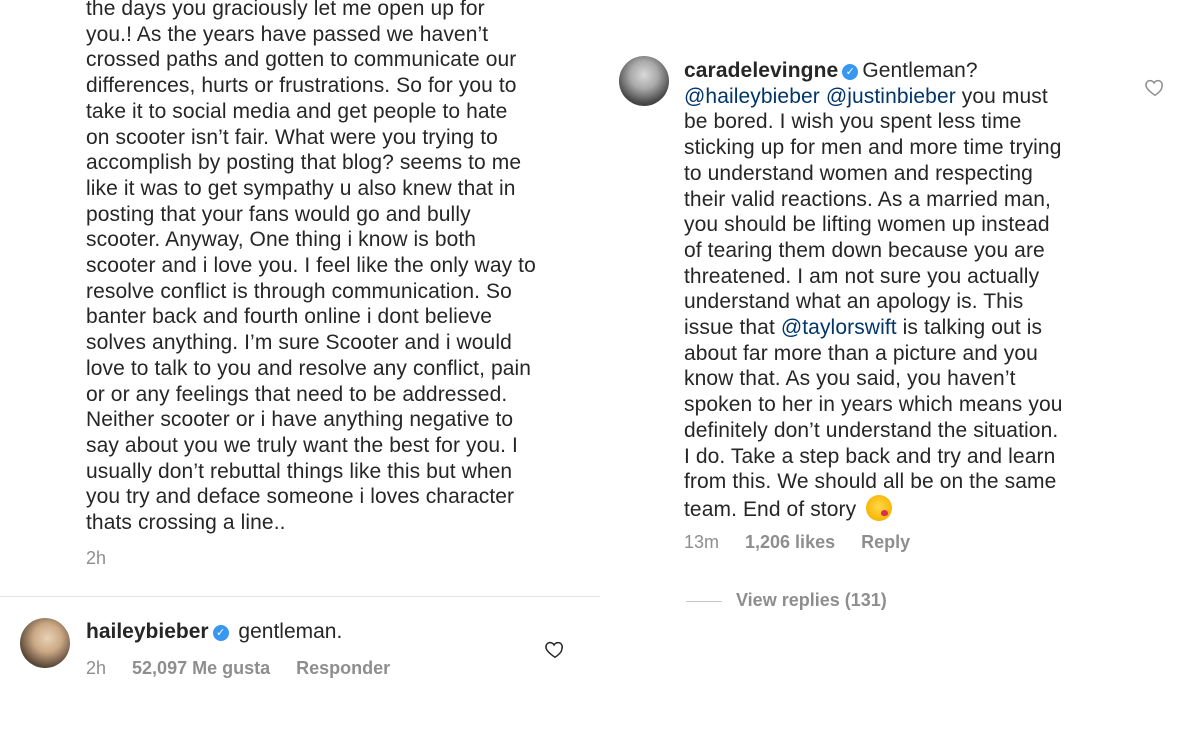 Image resolution: width=1200 pixels, height=750 pixels. Describe the element at coordinates (644, 81) in the screenshot. I see `avatar-caradelevingne` at that location.